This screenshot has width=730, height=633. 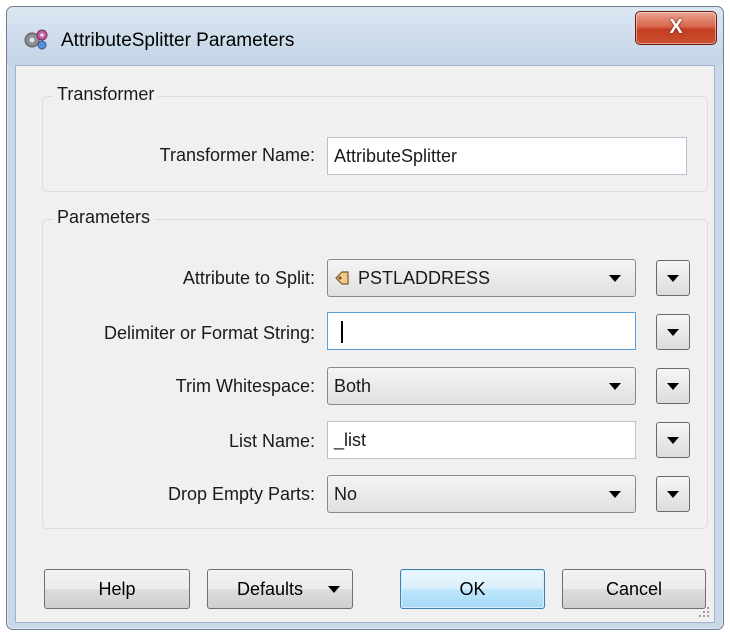 What do you see at coordinates (634, 589) in the screenshot?
I see `cancel-button: Cancel` at bounding box center [634, 589].